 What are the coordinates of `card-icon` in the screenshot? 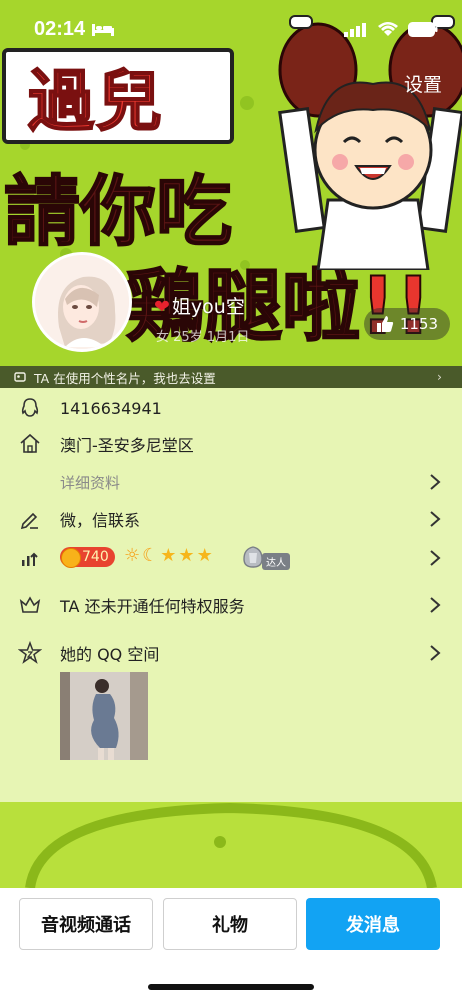 It's located at (20, 377).